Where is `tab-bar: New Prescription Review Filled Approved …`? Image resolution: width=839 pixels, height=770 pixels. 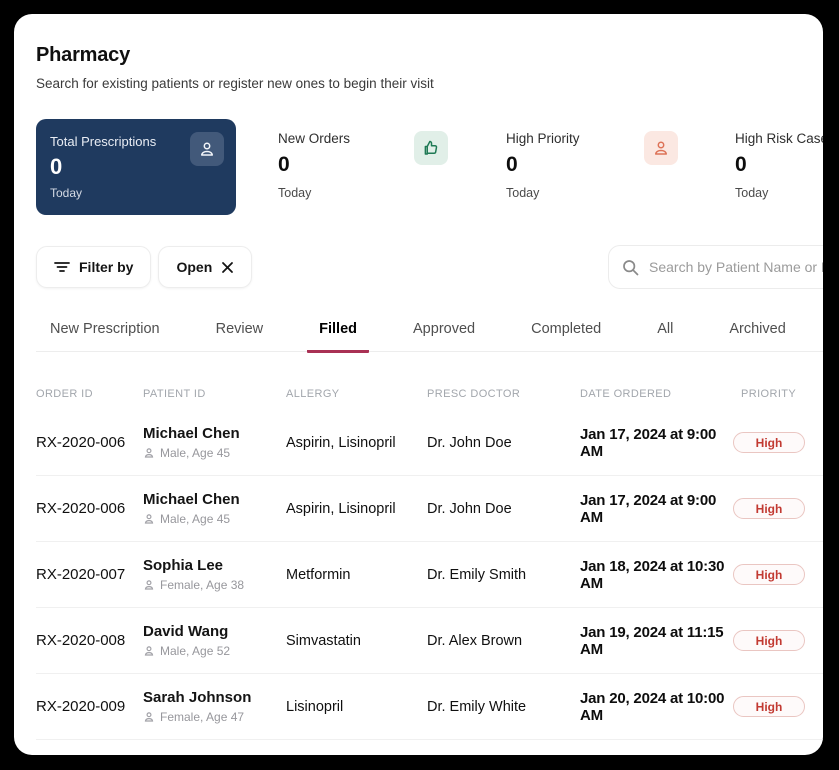 tab-bar: New Prescription Review Filled Approved … is located at coordinates (429, 337).